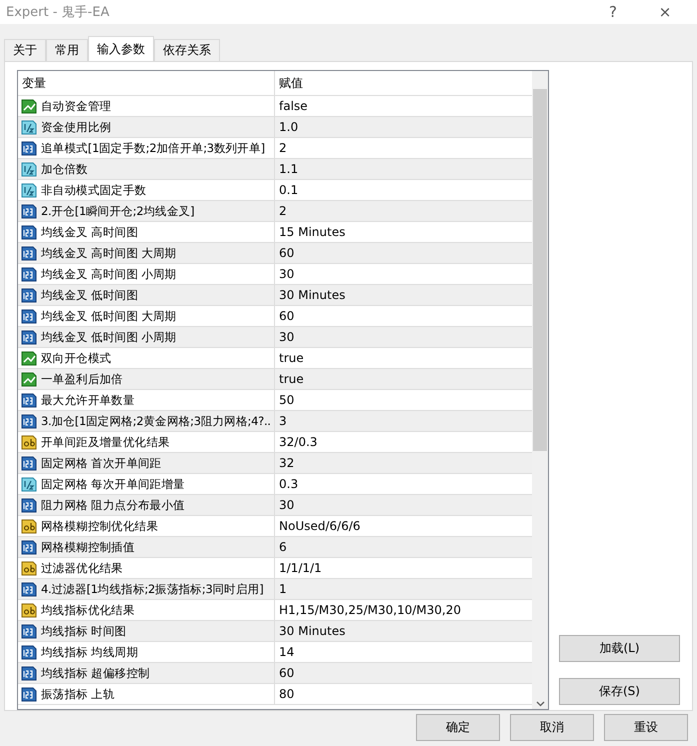 The height and width of the screenshot is (746, 697). I want to click on parameter-name: 过滤器优化结果, so click(82, 568).